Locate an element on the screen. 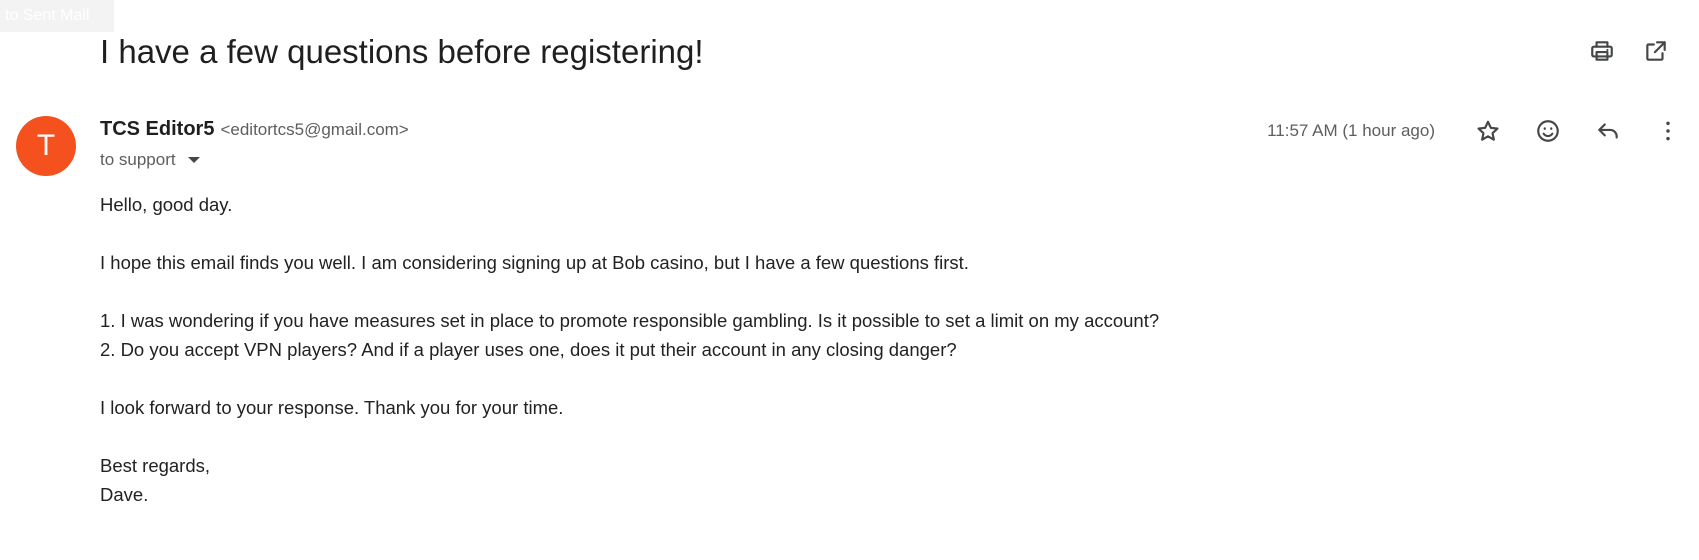  avatar: T is located at coordinates (46, 146).